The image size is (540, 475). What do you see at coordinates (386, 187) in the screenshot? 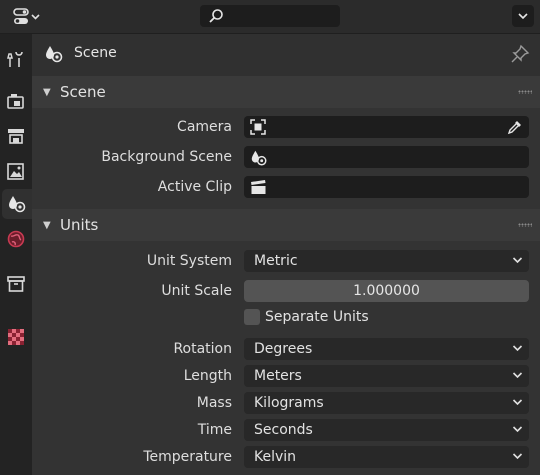
I see `active-clip-field` at bounding box center [386, 187].